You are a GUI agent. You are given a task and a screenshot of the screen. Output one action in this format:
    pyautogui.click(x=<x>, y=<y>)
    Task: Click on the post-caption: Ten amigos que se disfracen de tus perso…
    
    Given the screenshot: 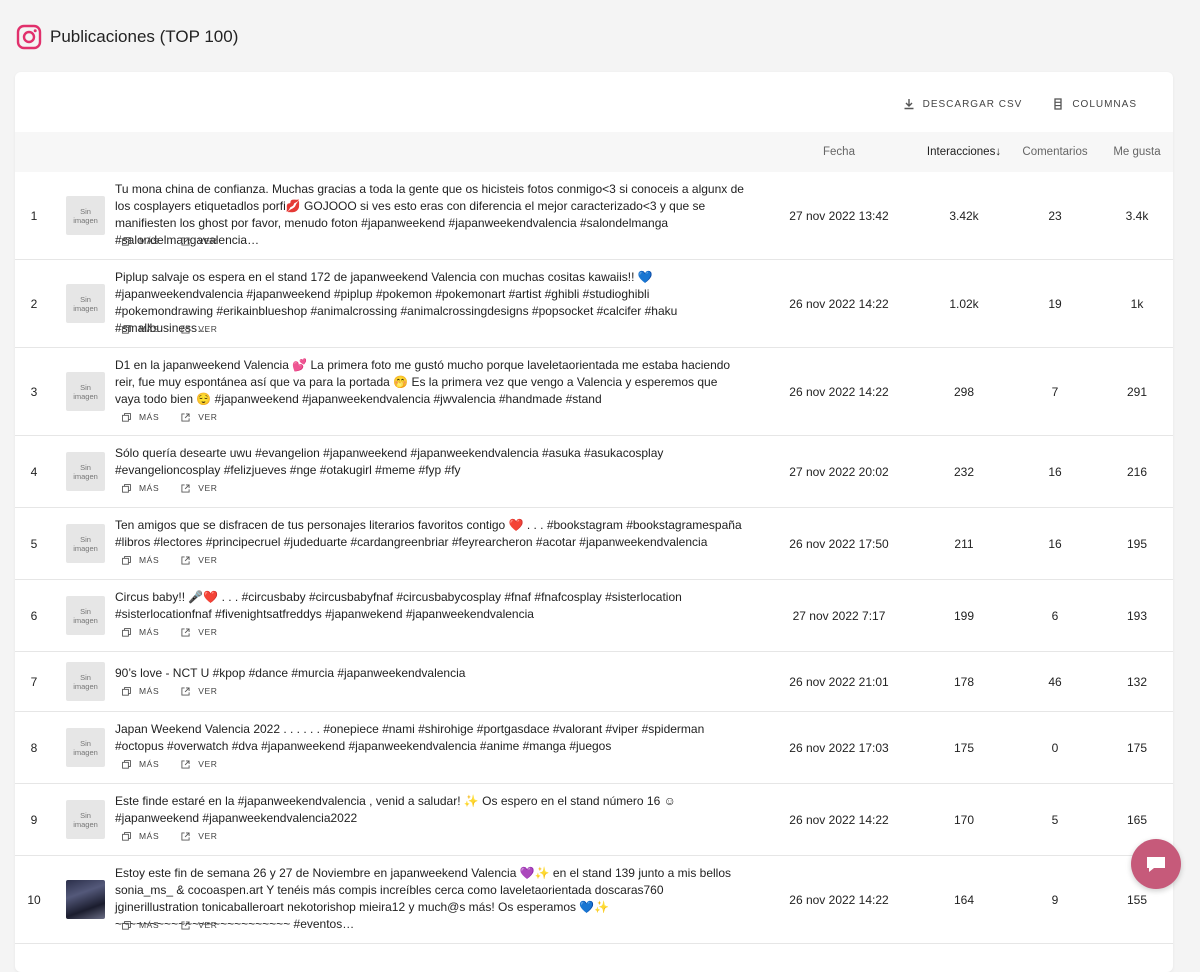 What is the action you would take?
    pyautogui.click(x=428, y=533)
    